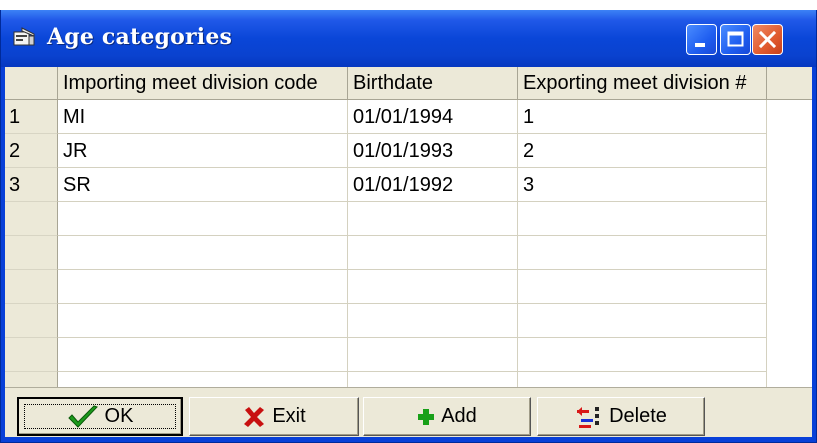 Image resolution: width=817 pixels, height=443 pixels. What do you see at coordinates (588, 417) in the screenshot?
I see `delete-rows-icon` at bounding box center [588, 417].